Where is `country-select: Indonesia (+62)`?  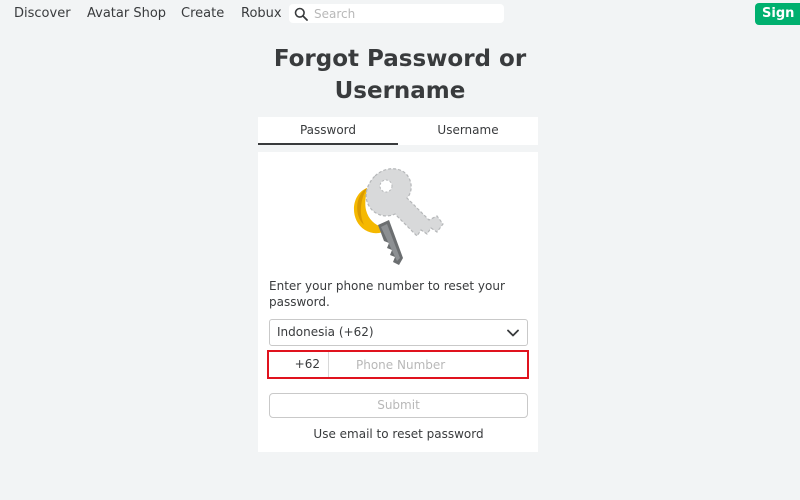 country-select: Indonesia (+62) is located at coordinates (398, 332).